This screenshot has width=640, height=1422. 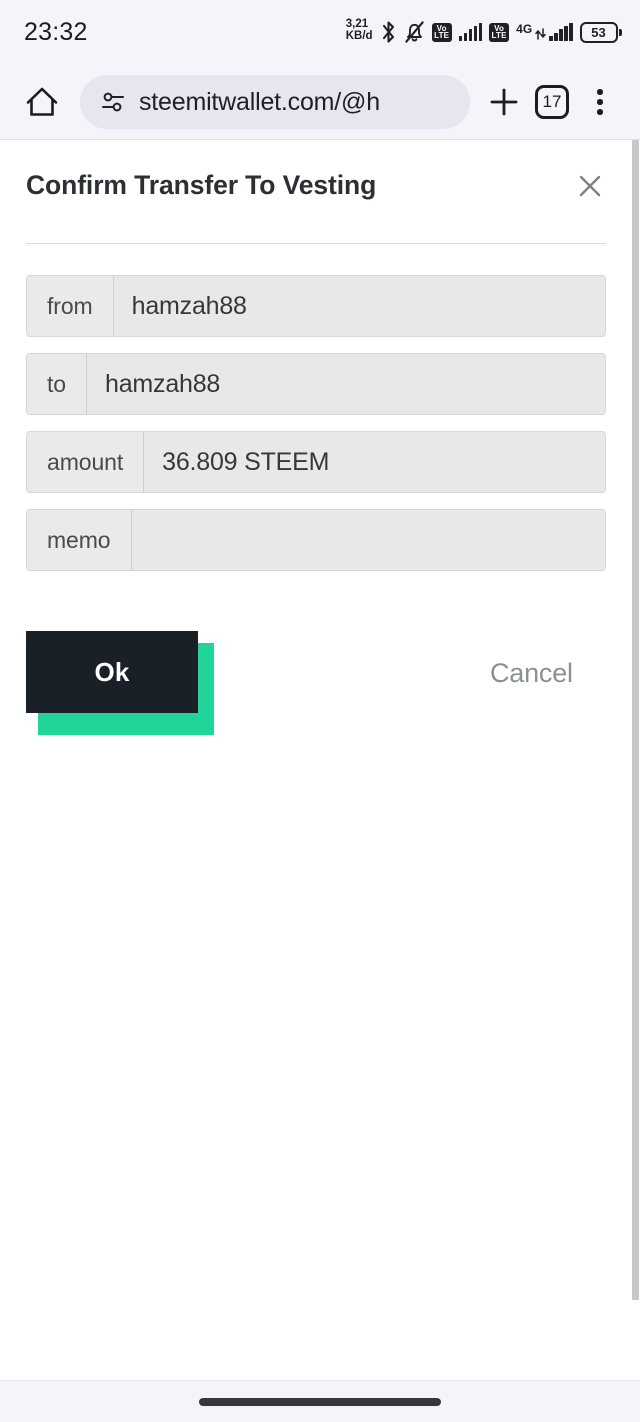 I want to click on row-label-from: from, so click(x=70, y=306).